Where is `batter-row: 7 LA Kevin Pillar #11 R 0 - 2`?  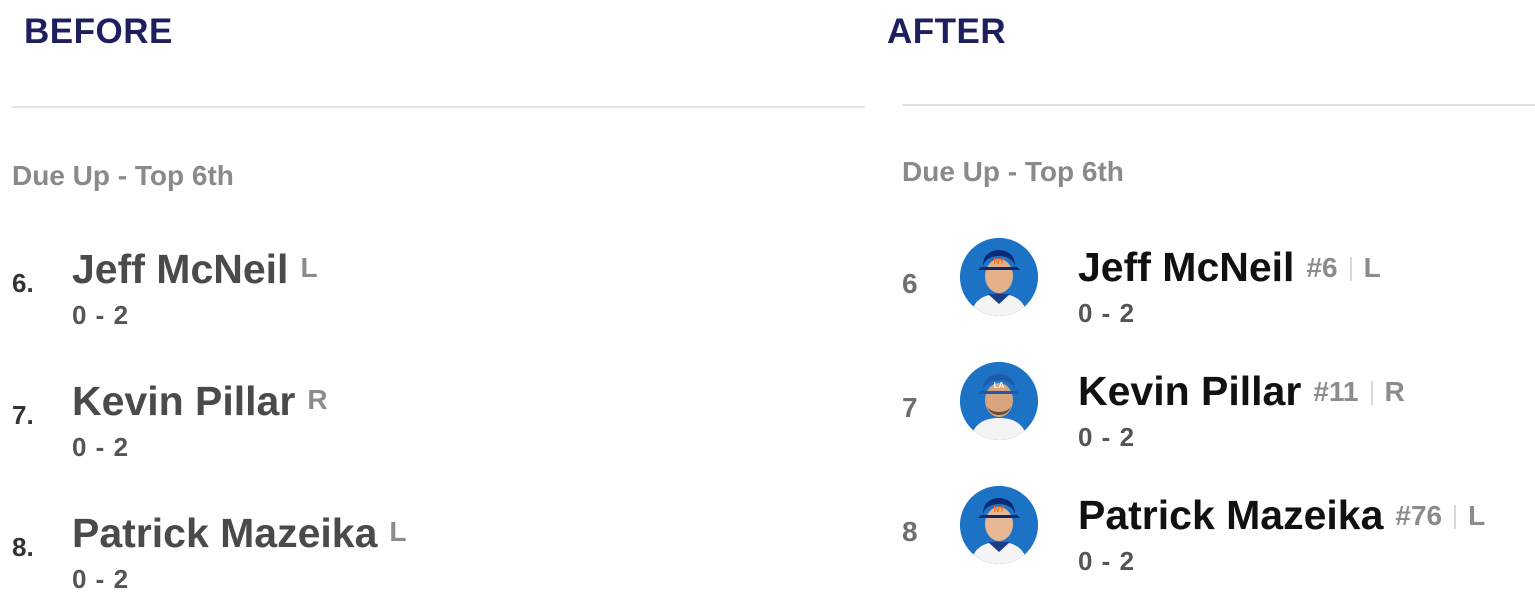
batter-row: 7 LA Kevin Pillar #11 R 0 - 2 is located at coordinates (1202, 417).